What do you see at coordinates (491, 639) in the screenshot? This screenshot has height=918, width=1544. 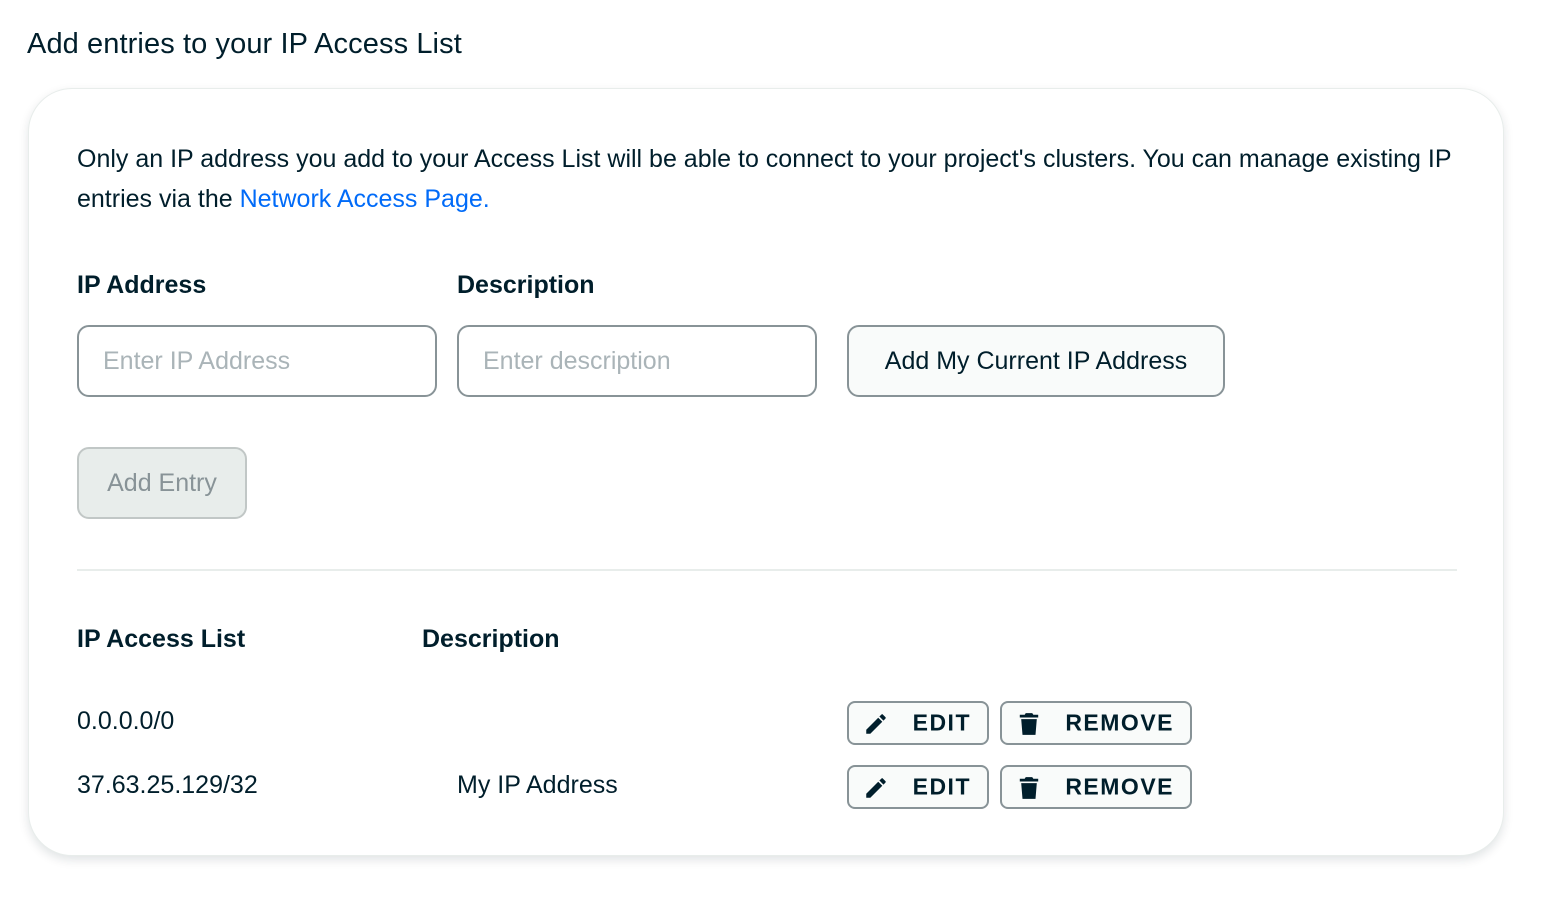 I see `description-header: Description` at bounding box center [491, 639].